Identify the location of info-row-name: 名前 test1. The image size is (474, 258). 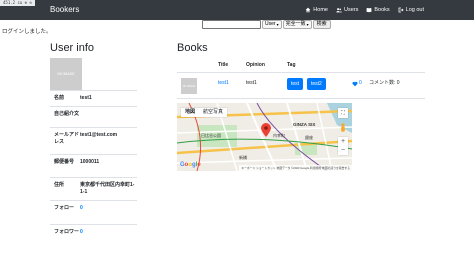
(93, 98).